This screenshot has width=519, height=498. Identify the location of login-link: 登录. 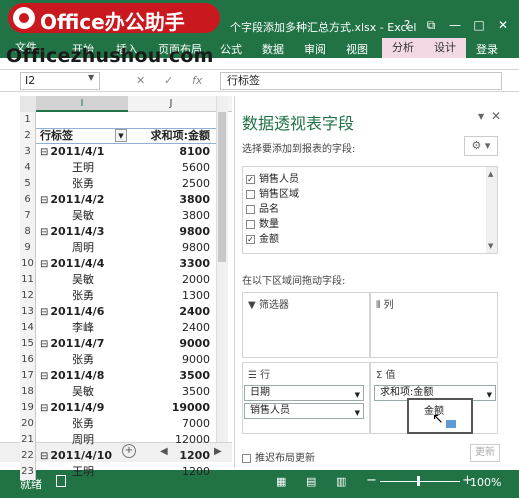
(487, 49).